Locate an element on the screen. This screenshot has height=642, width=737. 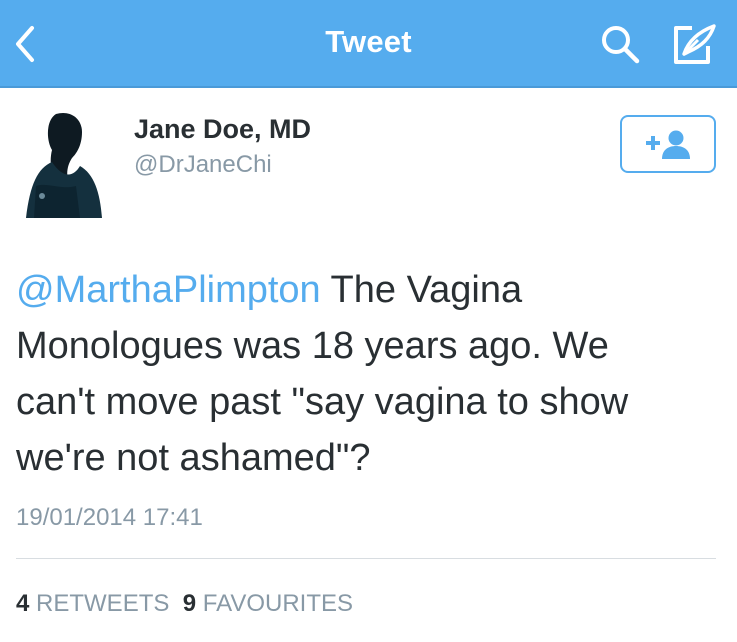
user-display-name: Jane Doe, MD is located at coordinates (222, 129).